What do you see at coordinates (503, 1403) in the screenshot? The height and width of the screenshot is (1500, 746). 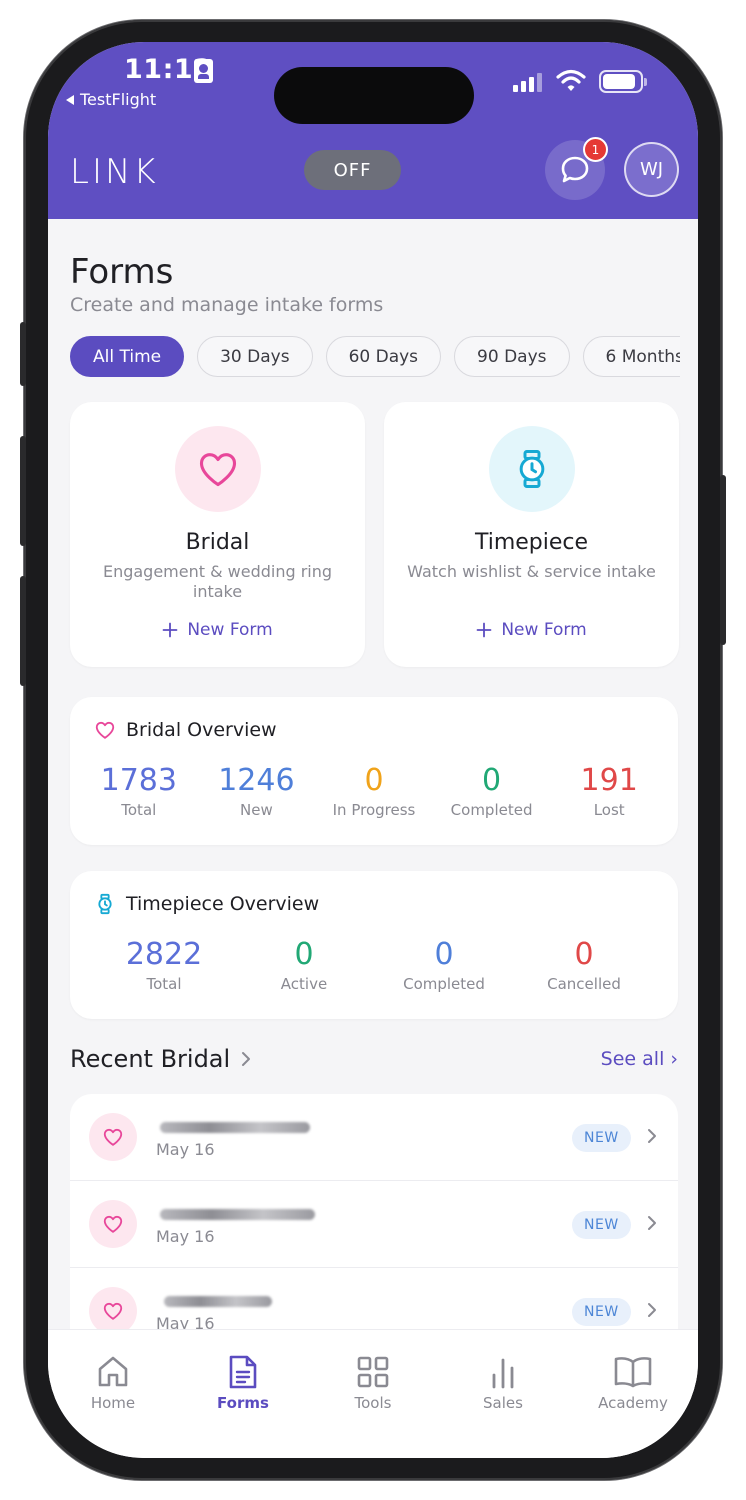 I see `tab-label: Sales` at bounding box center [503, 1403].